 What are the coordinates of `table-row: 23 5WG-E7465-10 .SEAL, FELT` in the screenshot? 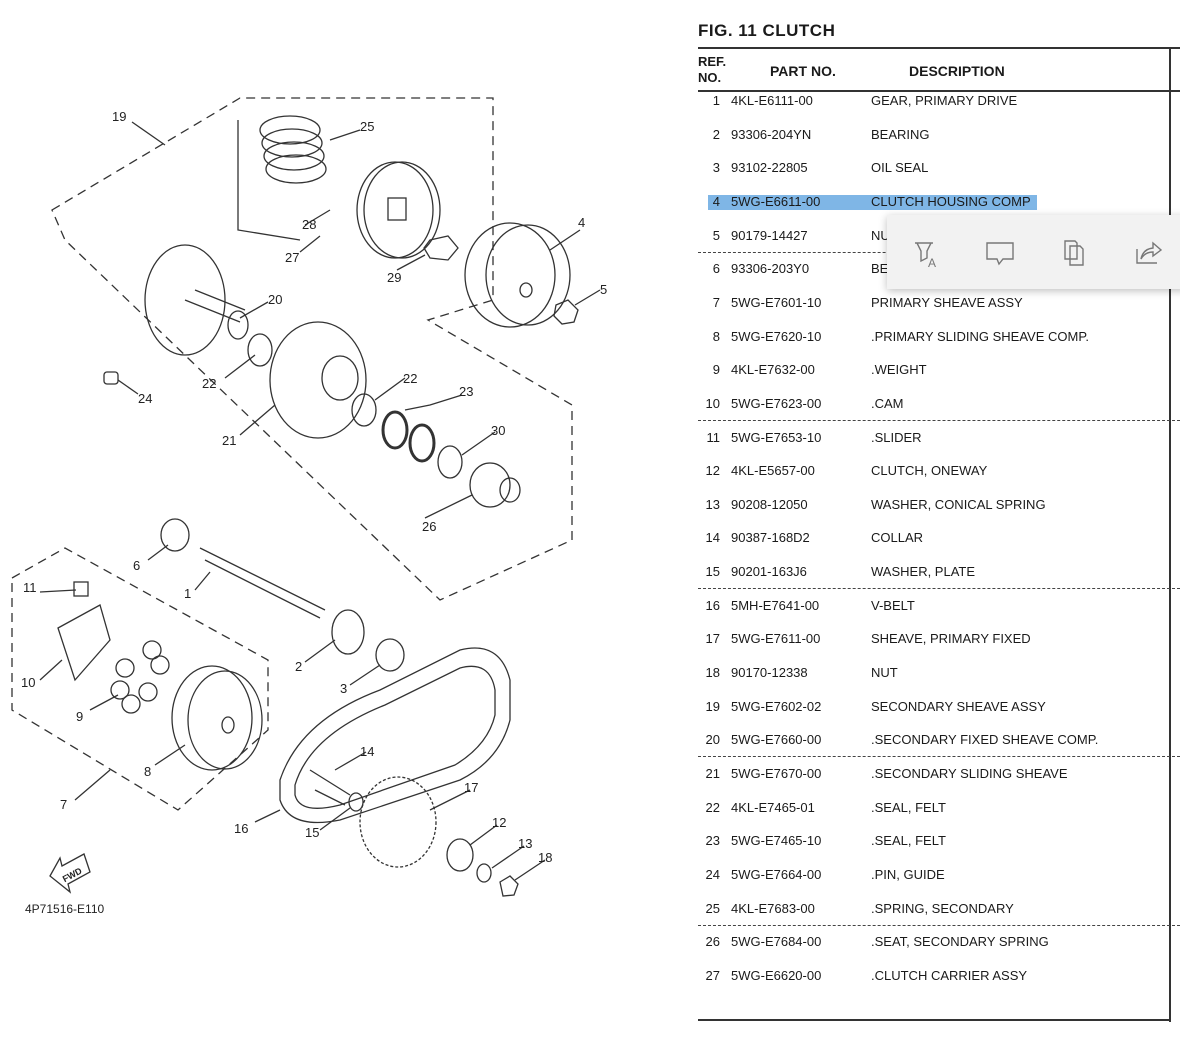 It's located at (933, 841).